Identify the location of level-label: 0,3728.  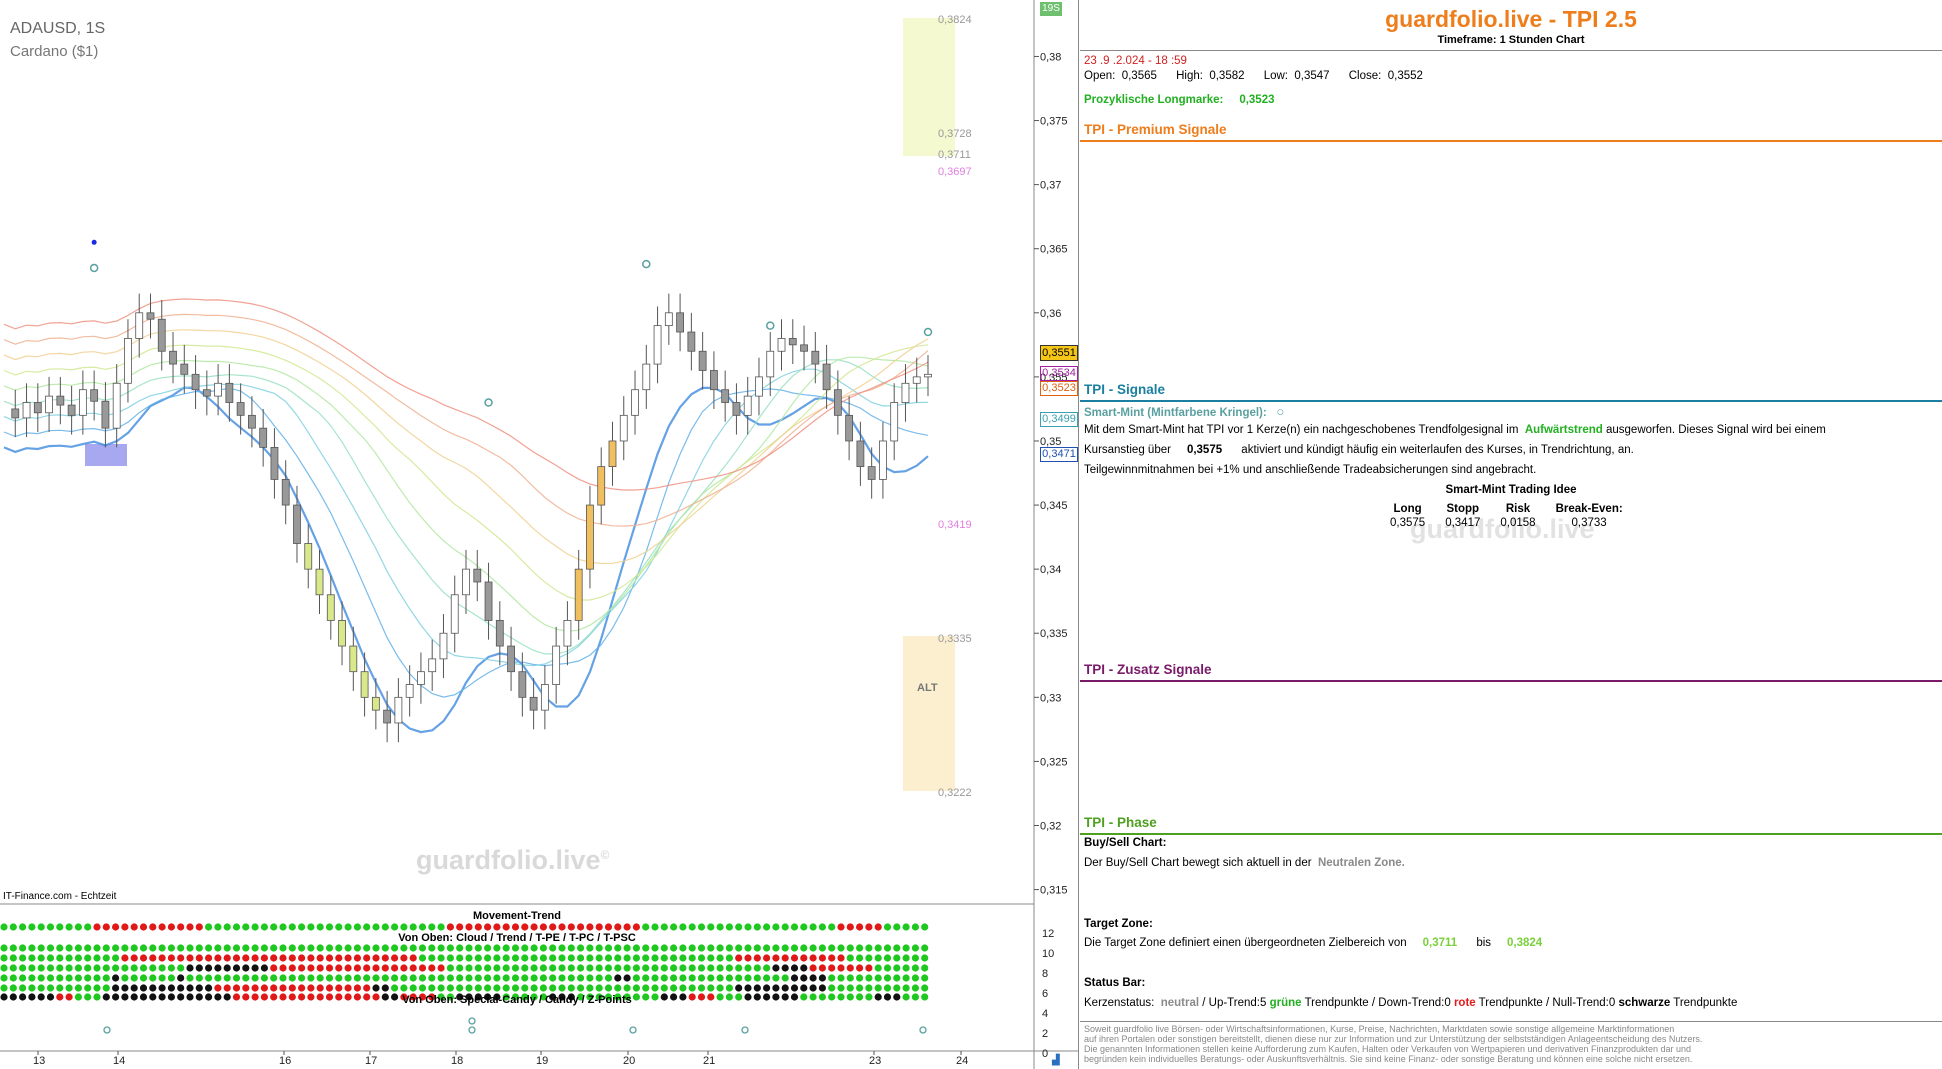
(955, 134).